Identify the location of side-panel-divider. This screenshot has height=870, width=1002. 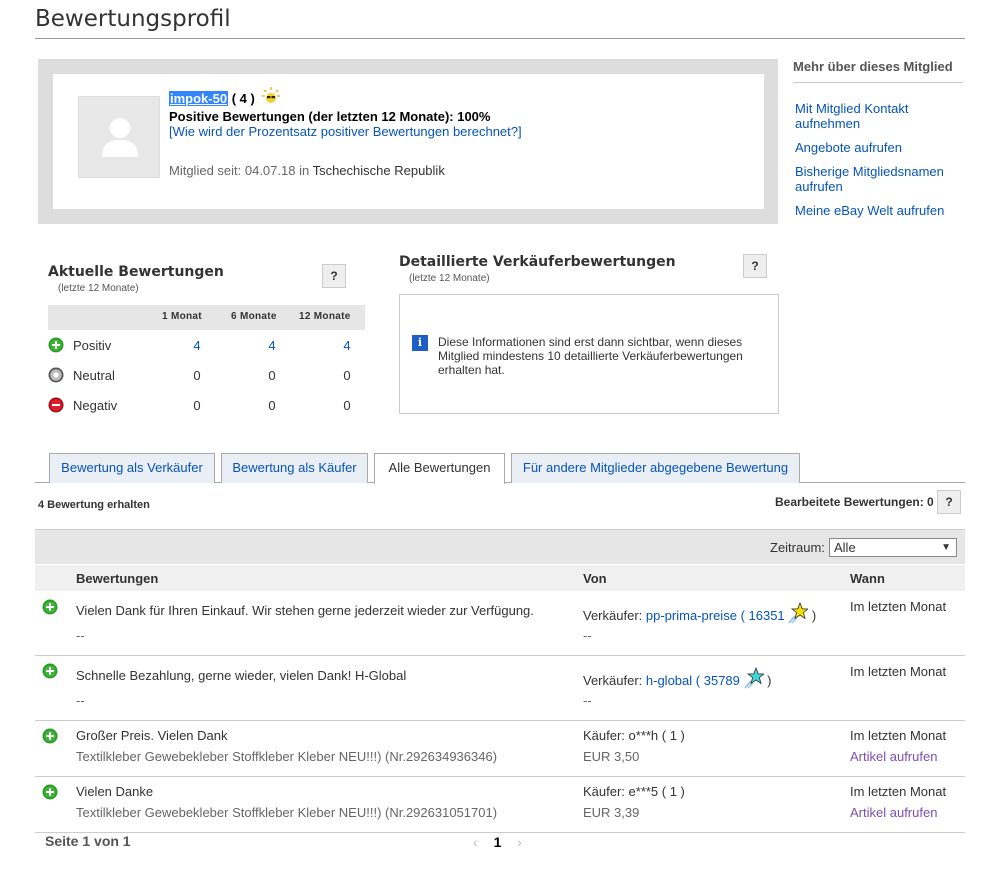
(878, 82).